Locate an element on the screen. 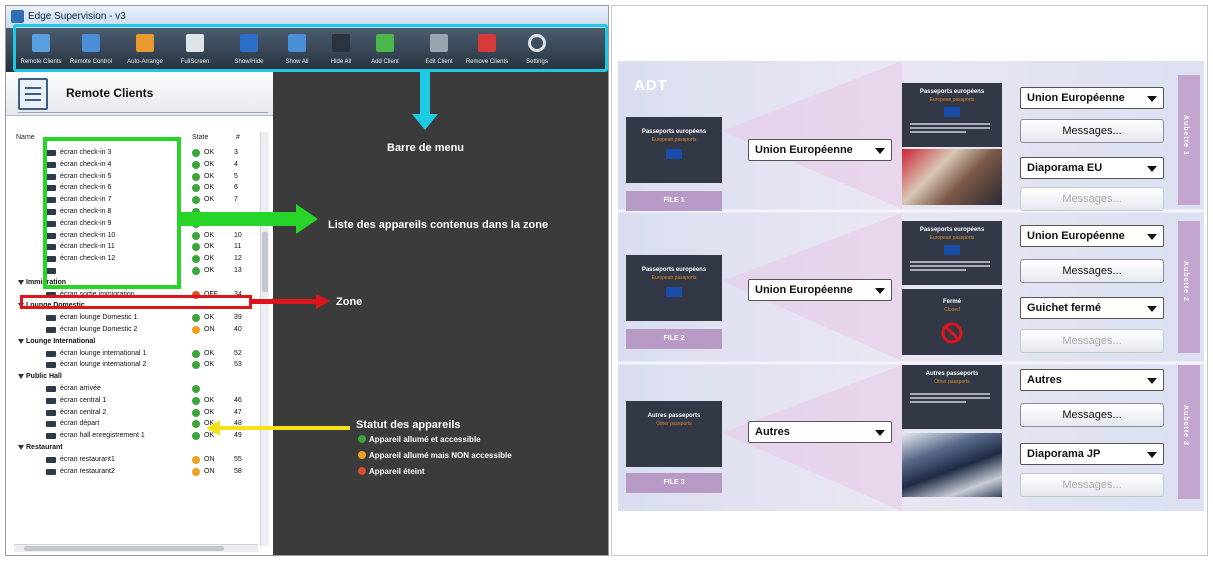  file-1-screen: Passeports européens European passports is located at coordinates (674, 150).